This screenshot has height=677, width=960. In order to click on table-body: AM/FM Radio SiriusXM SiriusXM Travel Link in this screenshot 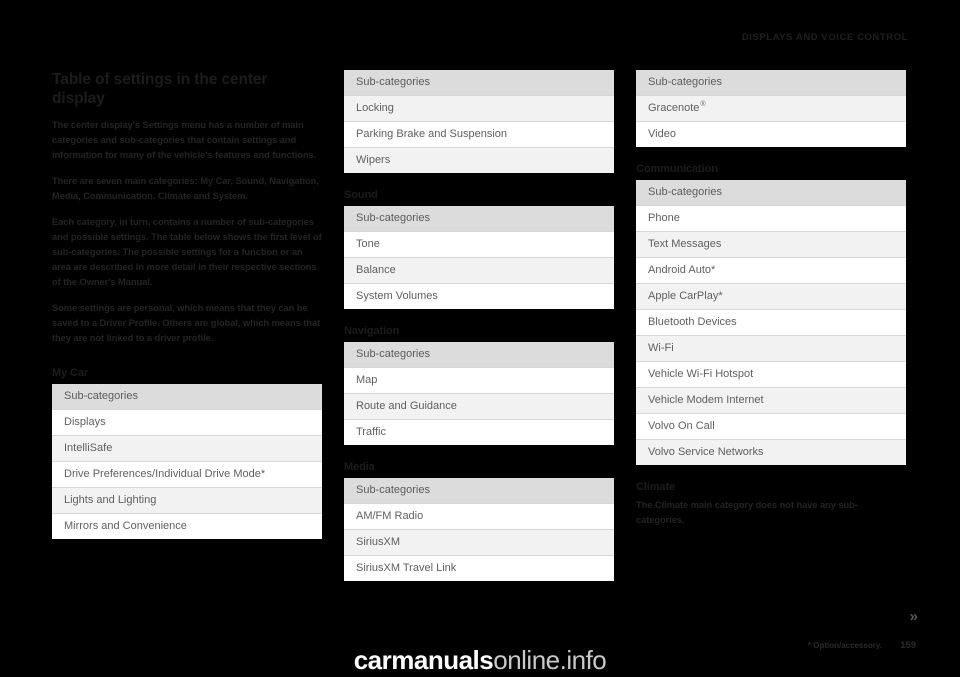, I will do `click(479, 542)`.